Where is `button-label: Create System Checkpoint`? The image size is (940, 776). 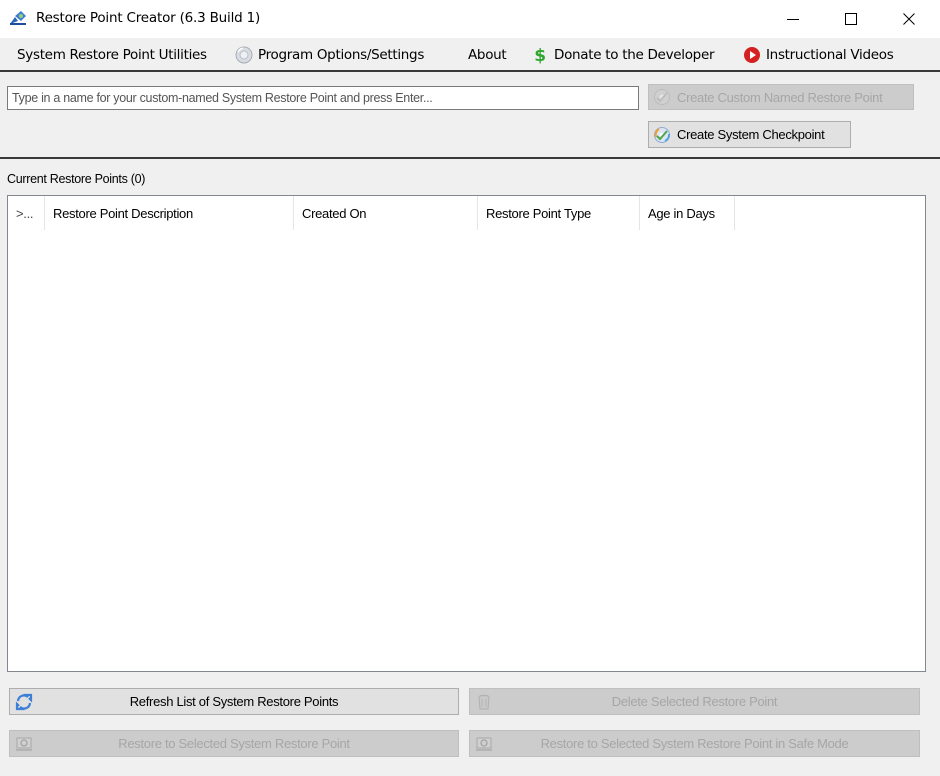
button-label: Create System Checkpoint is located at coordinates (751, 134).